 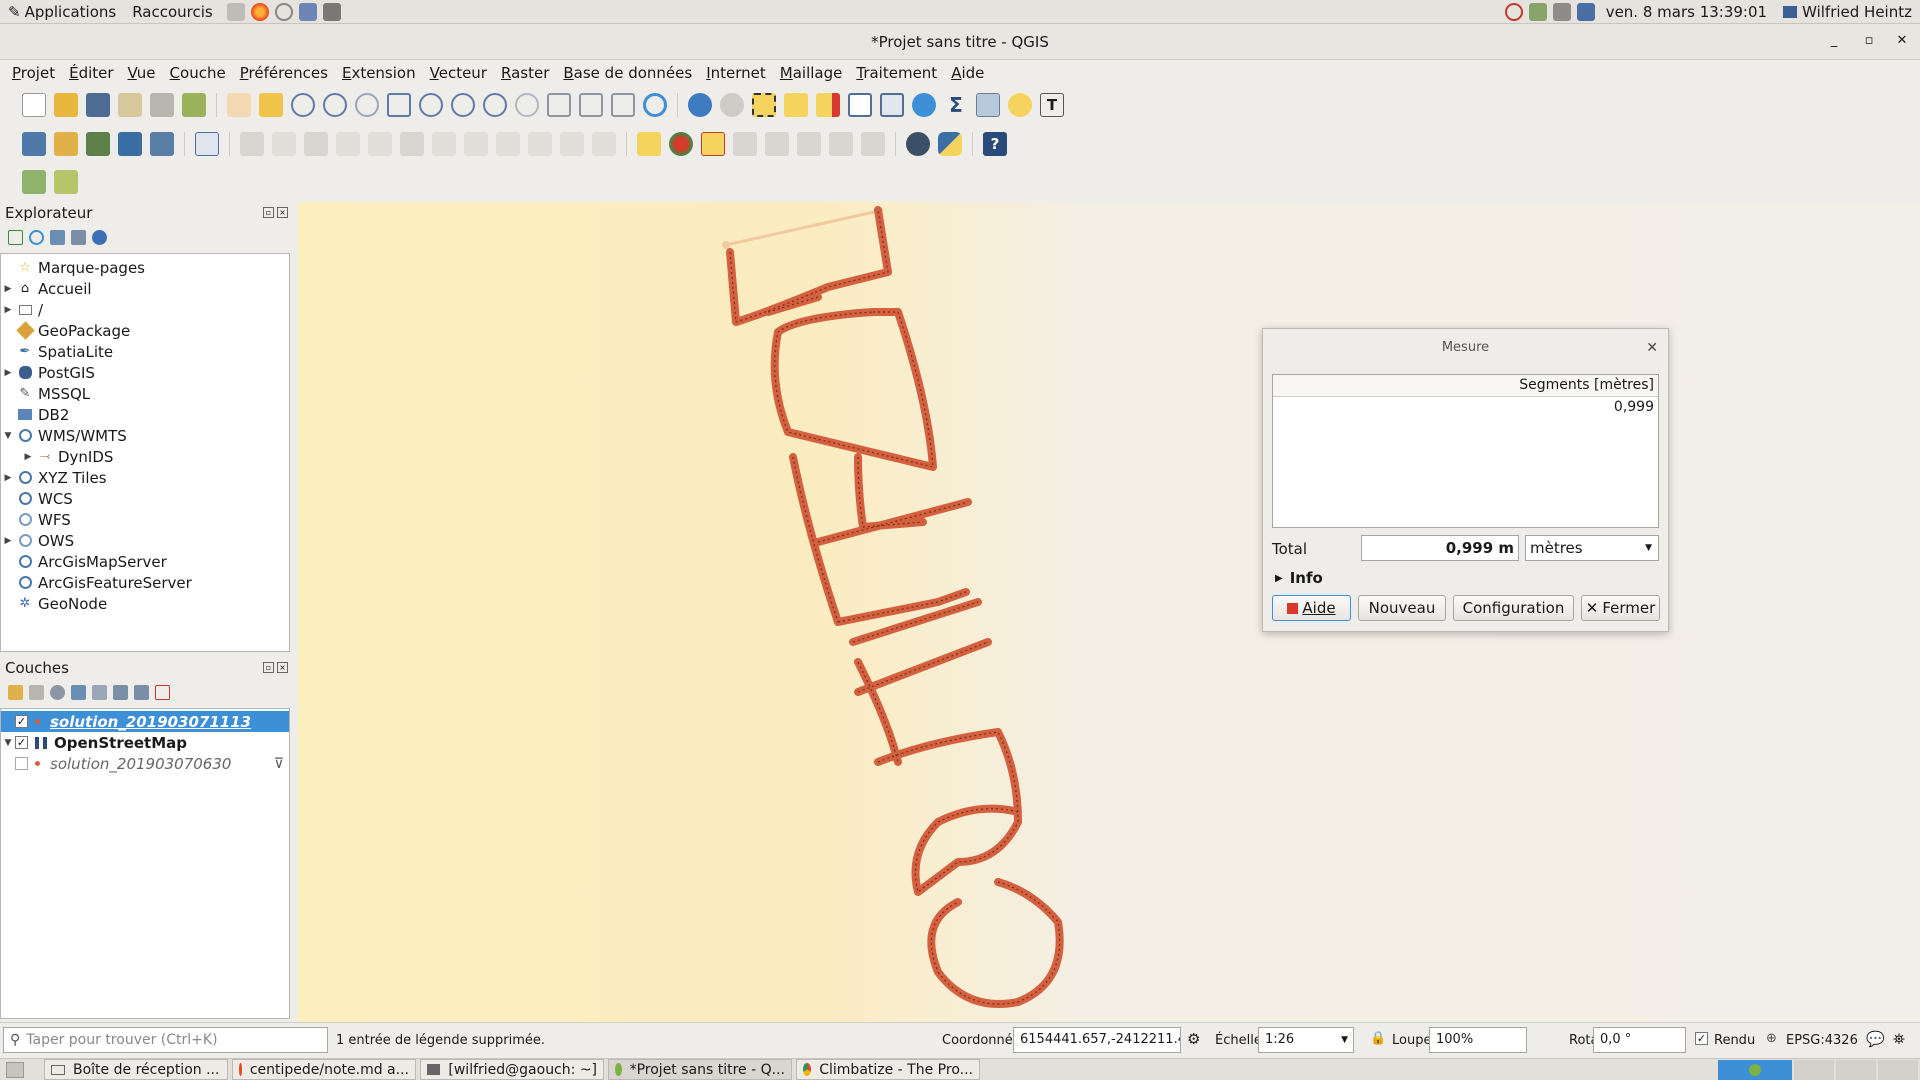 I want to click on identify-icon, so click(x=700, y=104).